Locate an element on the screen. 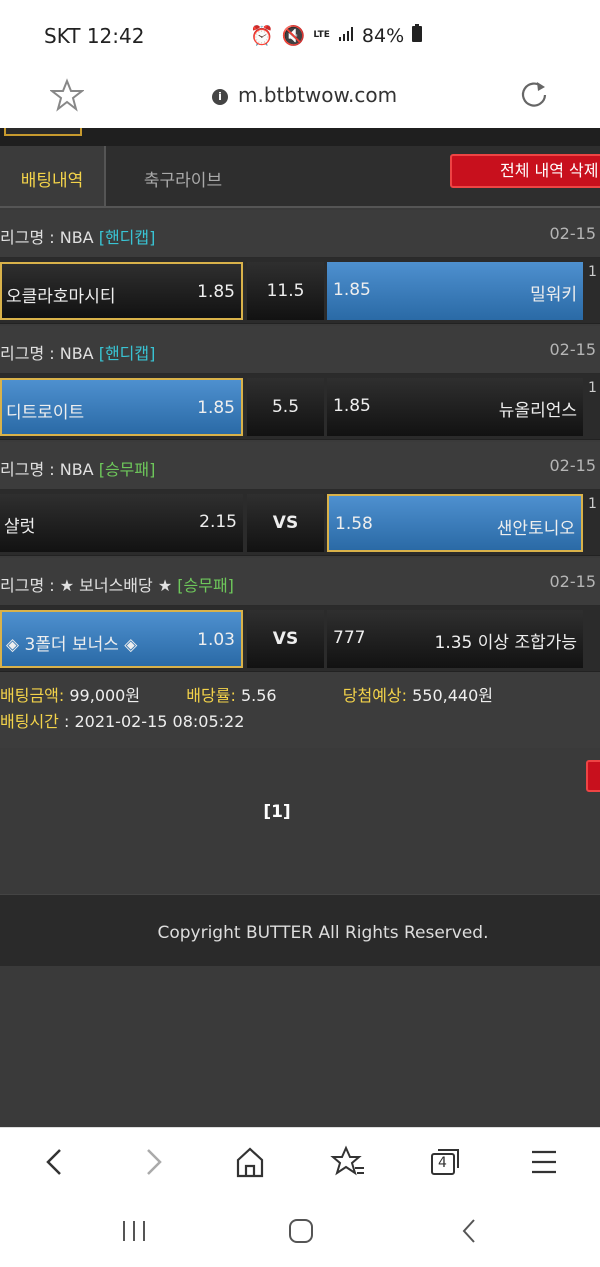 The image size is (600, 1267). home-odds: 2.15 is located at coordinates (218, 522).